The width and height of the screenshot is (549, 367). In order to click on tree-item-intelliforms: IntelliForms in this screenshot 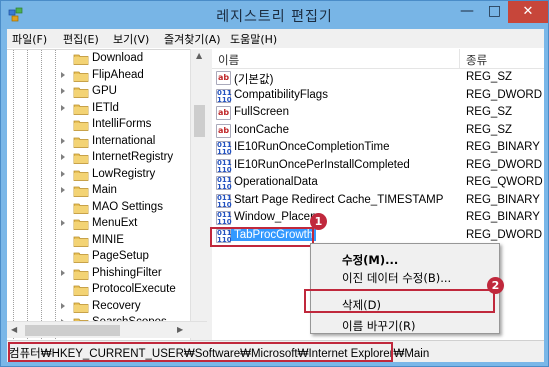, I will do `click(98, 125)`.